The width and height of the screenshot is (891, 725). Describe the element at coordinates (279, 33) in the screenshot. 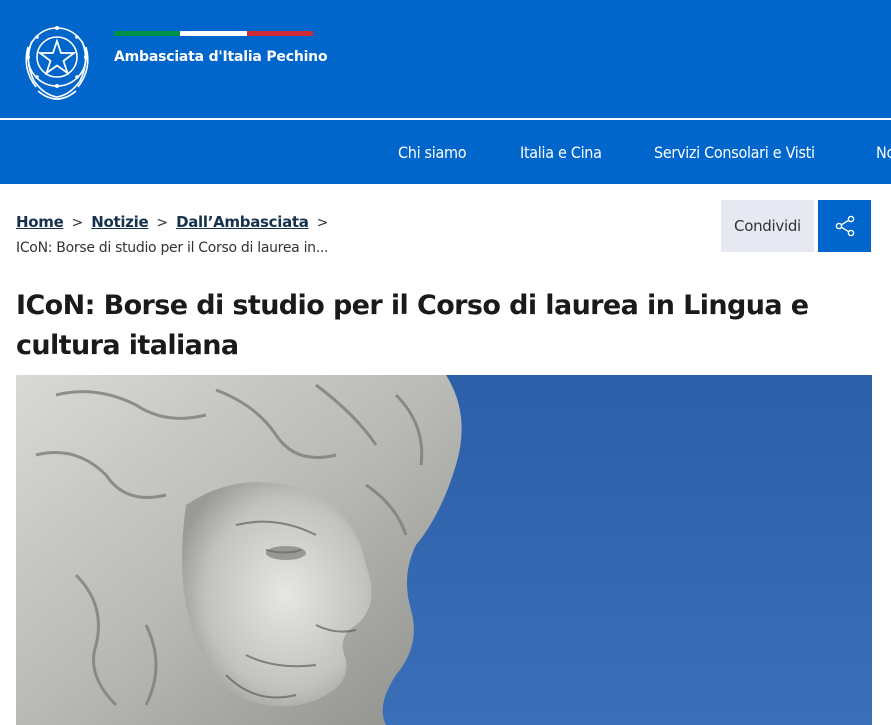

I see `flag-red-stripe` at that location.